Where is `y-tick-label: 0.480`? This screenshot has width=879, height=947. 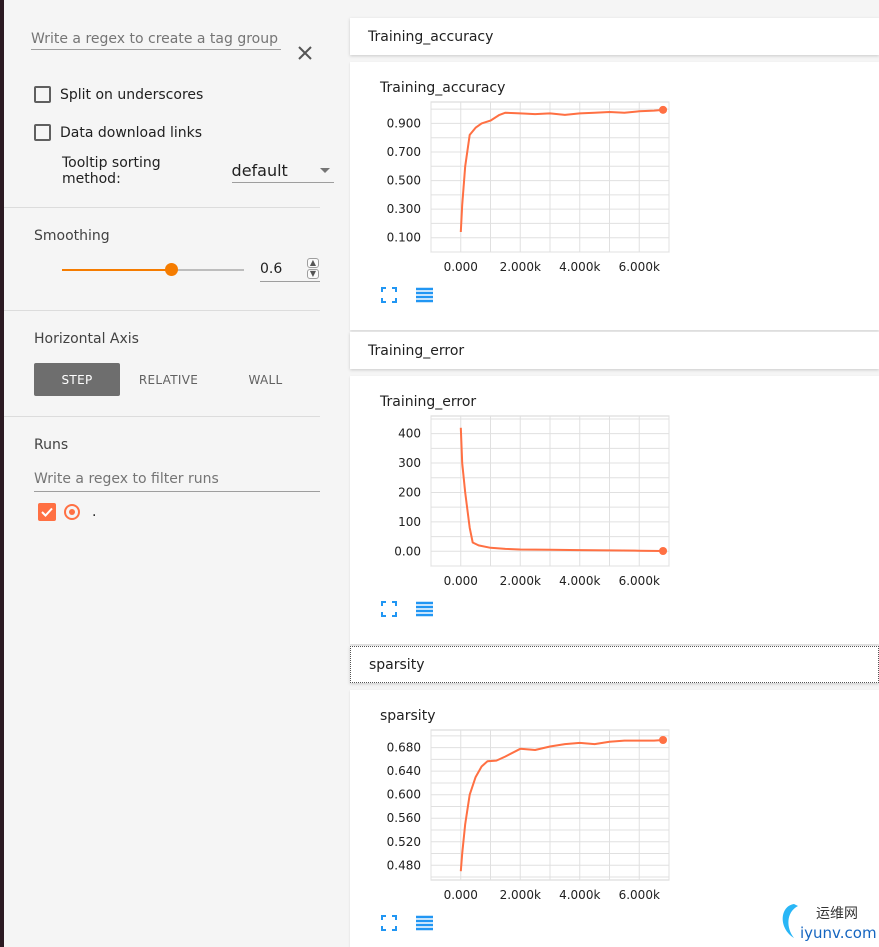
y-tick-label: 0.480 is located at coordinates (404, 865).